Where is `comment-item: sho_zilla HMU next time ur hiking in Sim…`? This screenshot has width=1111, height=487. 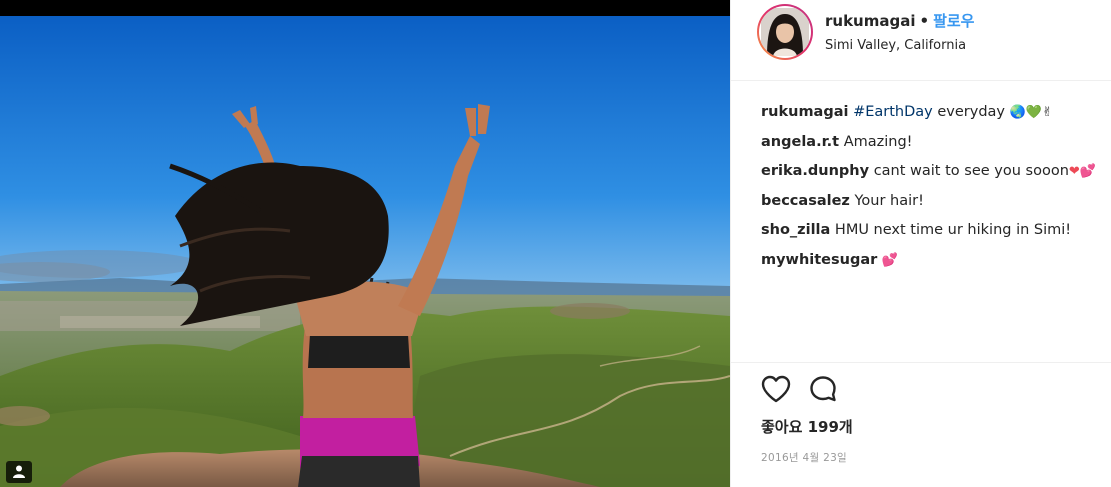
comment-item: sho_zilla HMU next time ur hiking in Sim… is located at coordinates (931, 231).